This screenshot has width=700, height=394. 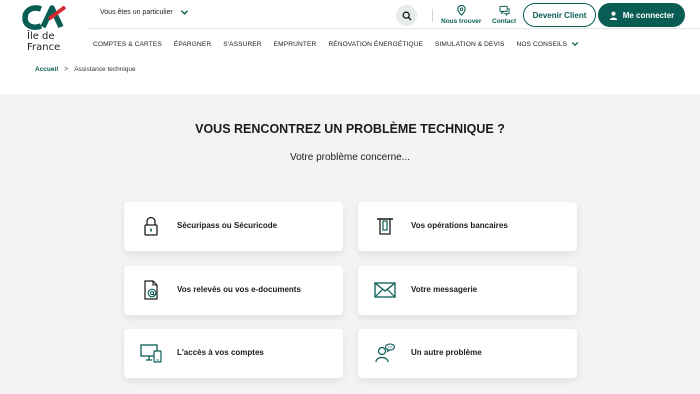 I want to click on card-other-problem: Un autre problème, so click(x=467, y=353).